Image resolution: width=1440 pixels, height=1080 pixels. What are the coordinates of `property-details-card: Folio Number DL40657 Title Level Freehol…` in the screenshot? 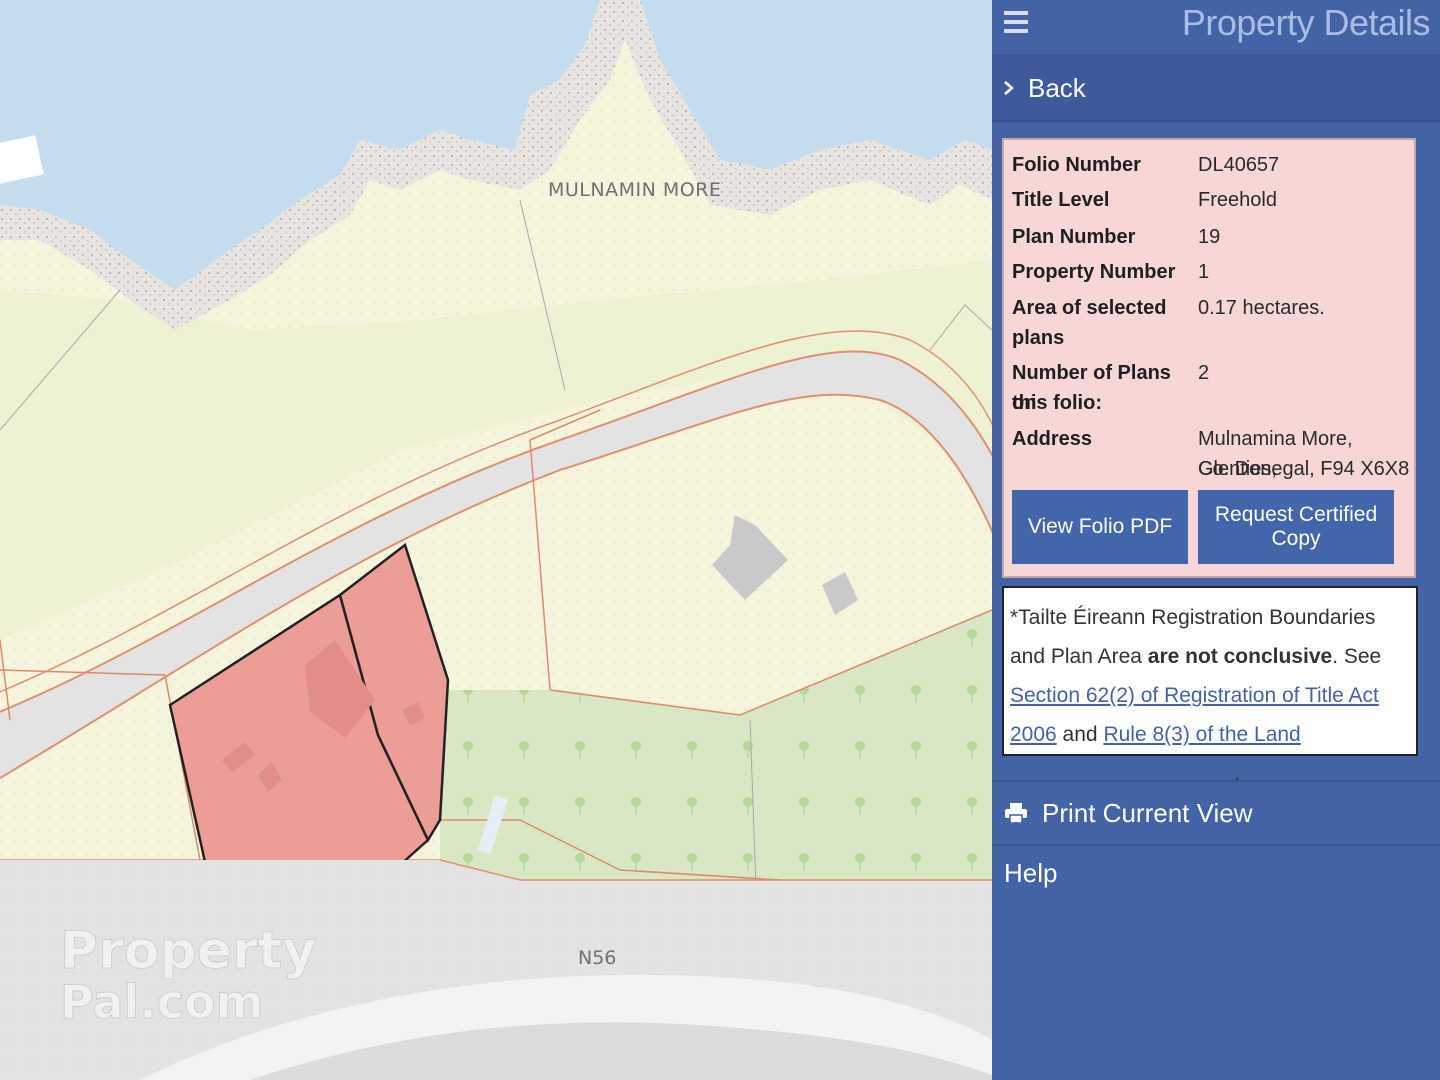 It's located at (1209, 358).